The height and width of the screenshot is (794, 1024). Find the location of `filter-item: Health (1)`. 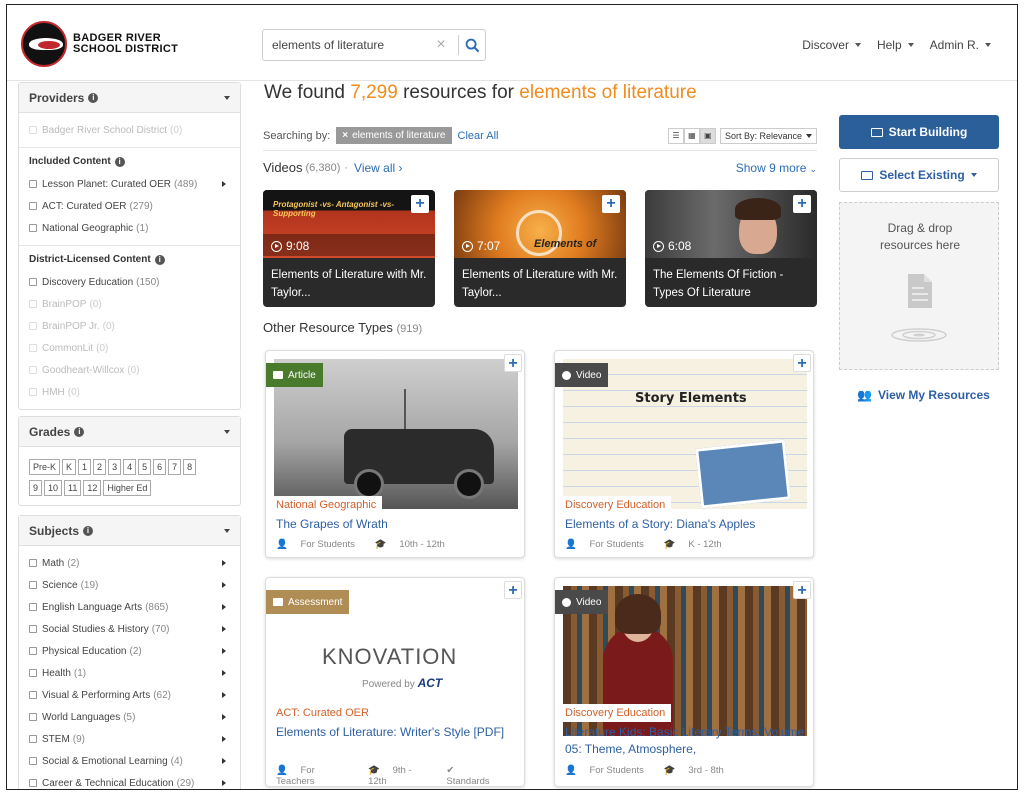

filter-item: Health (1) is located at coordinates (129, 673).